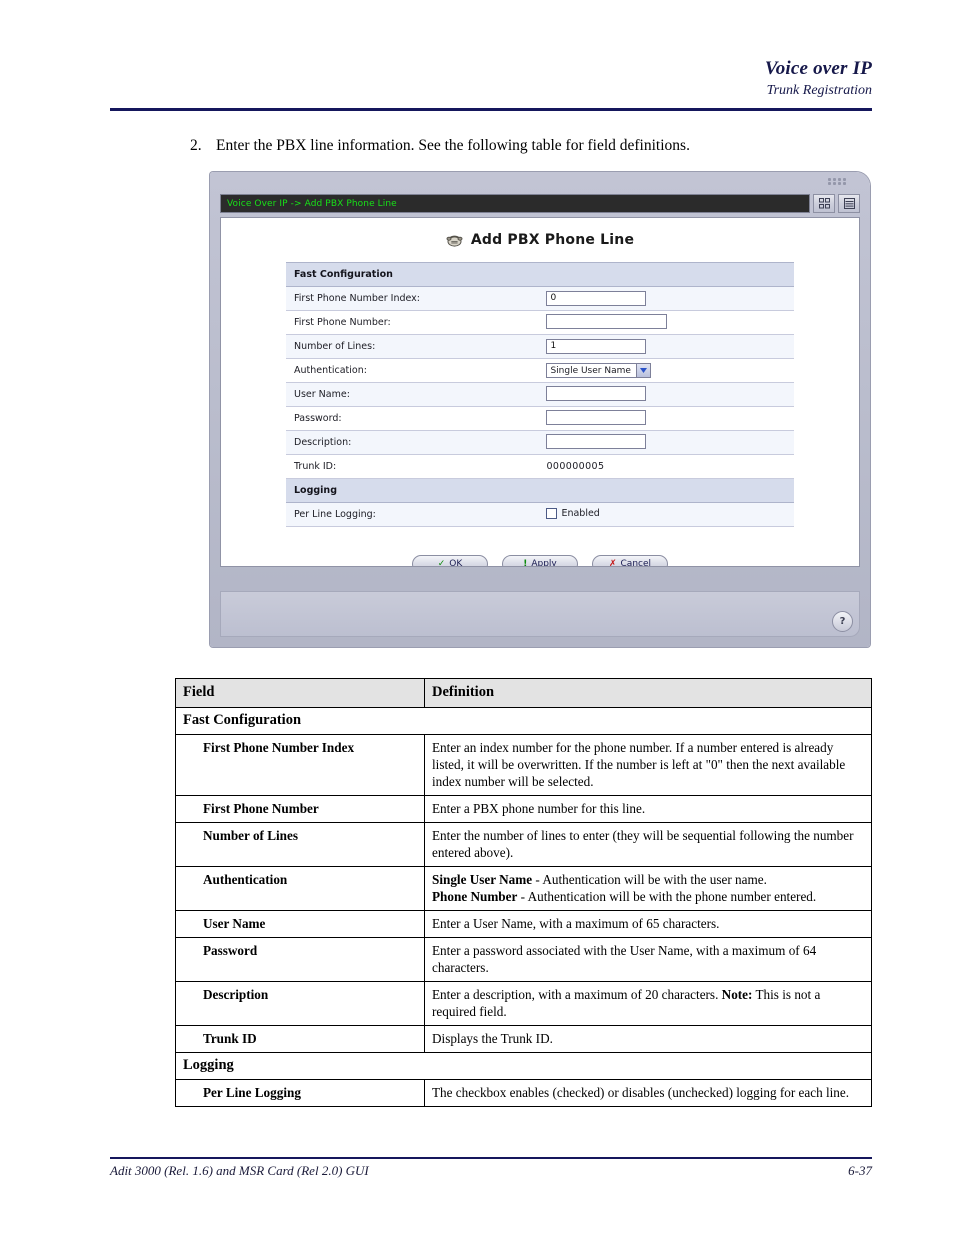 This screenshot has width=954, height=1235. What do you see at coordinates (491, 78) in the screenshot?
I see `page-header: Voice over IP Trunk Registration` at bounding box center [491, 78].